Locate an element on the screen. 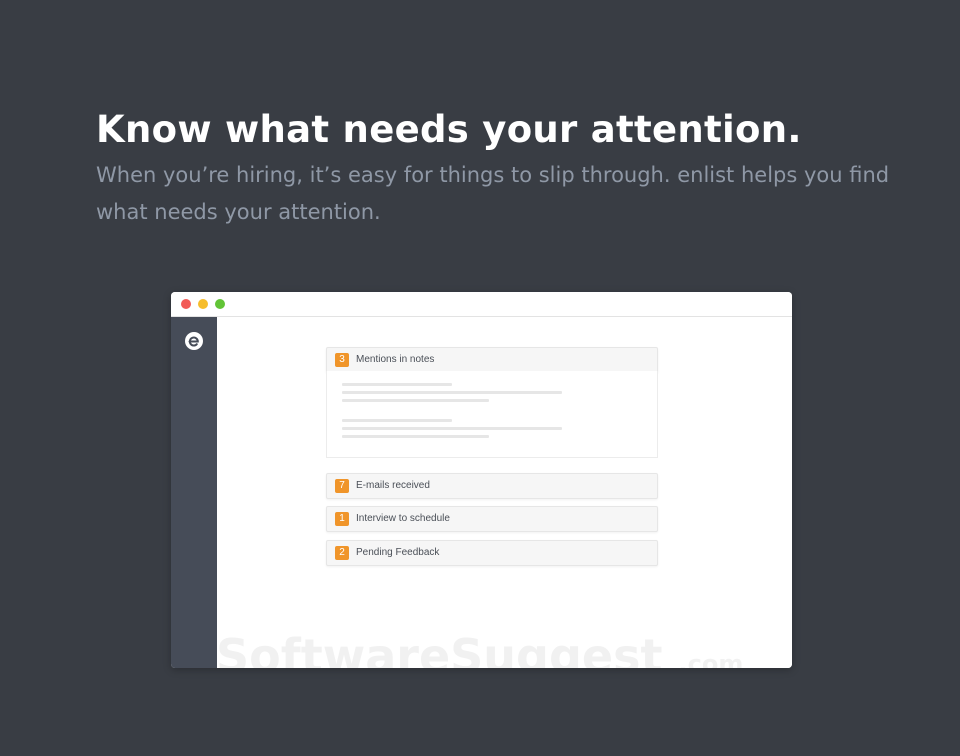 This screenshot has width=960, height=756. count-badge: 2 is located at coordinates (342, 553).